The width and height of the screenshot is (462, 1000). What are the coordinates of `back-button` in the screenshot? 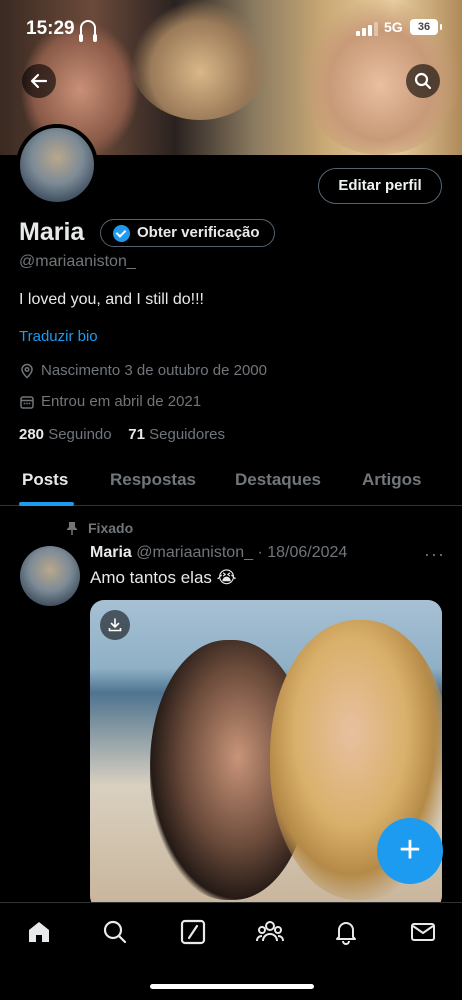 It's located at (39, 81).